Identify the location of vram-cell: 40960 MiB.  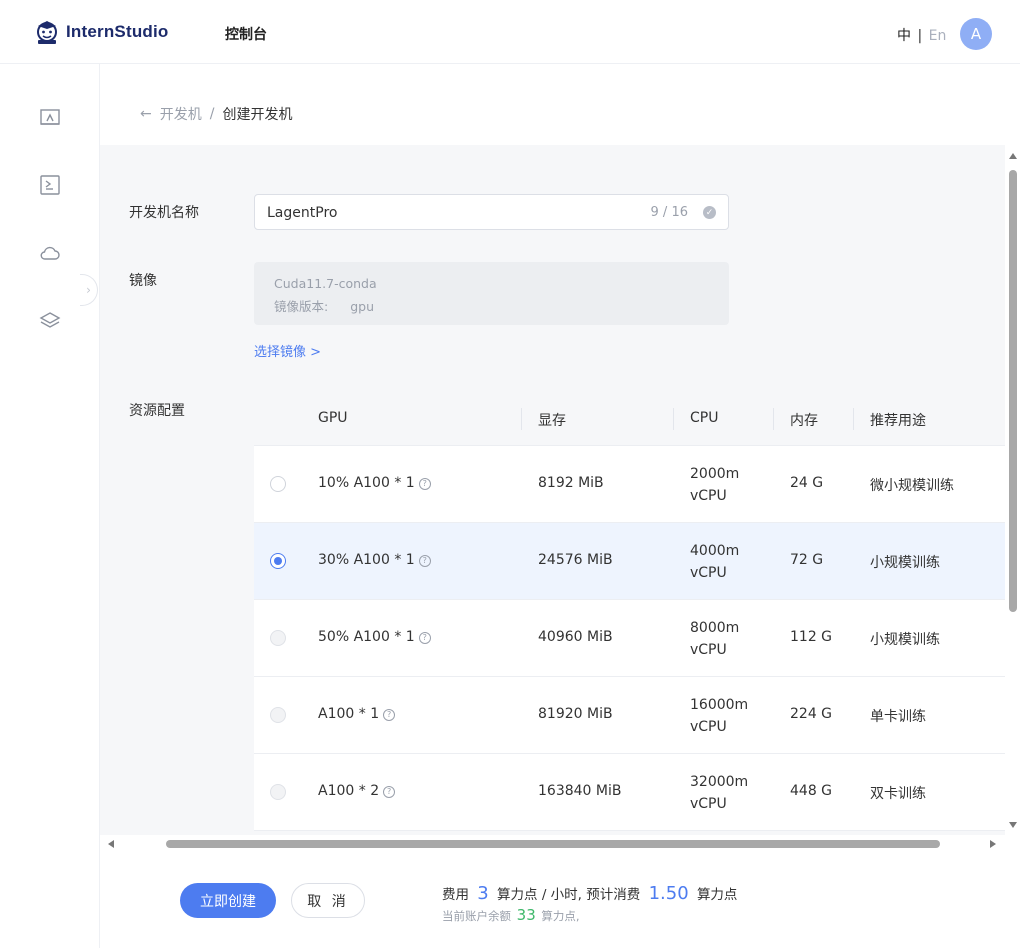
(575, 637).